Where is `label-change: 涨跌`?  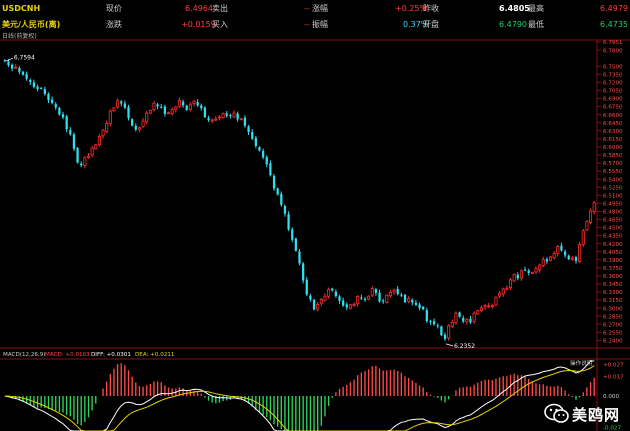 label-change: 涨跌 is located at coordinates (114, 24).